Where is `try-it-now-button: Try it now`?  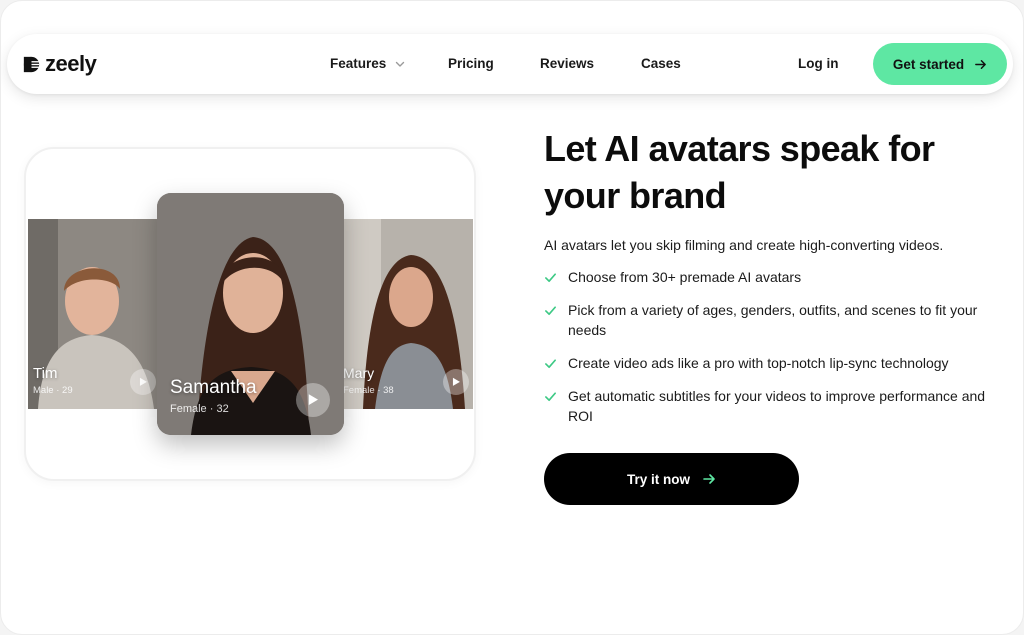 try-it-now-button: Try it now is located at coordinates (671, 479).